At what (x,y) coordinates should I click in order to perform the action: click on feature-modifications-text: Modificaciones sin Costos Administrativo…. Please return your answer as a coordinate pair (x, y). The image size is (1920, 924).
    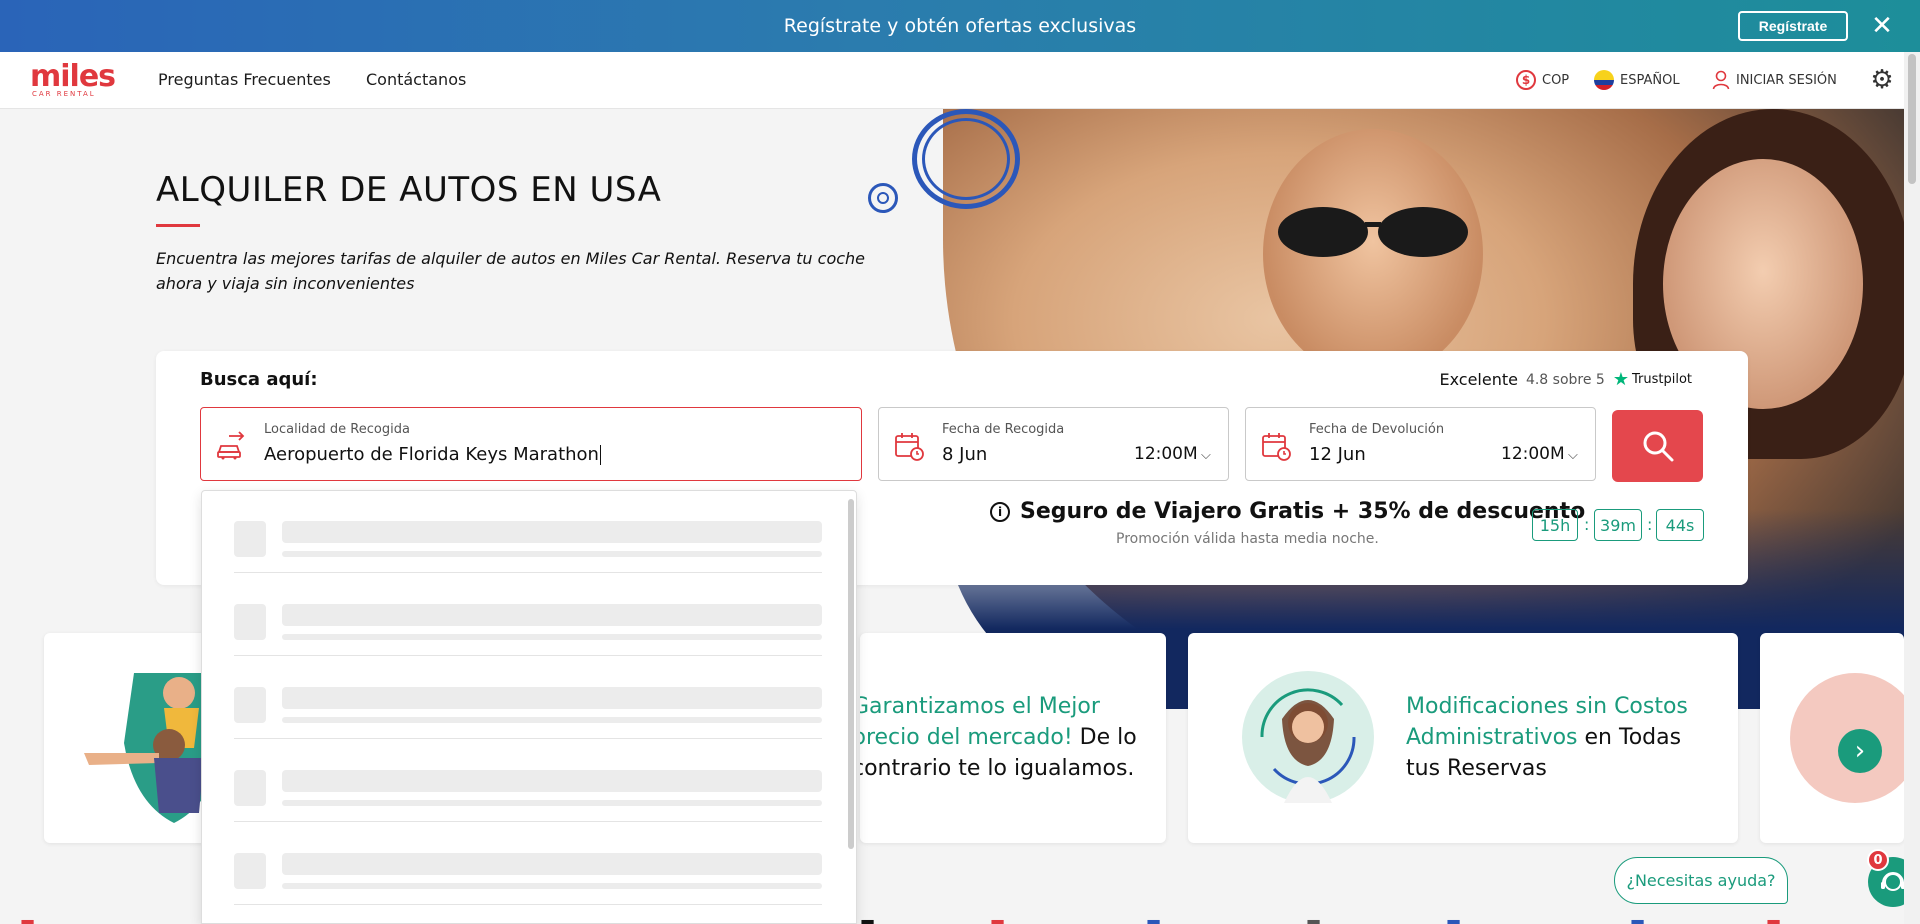
    Looking at the image, I should click on (1547, 737).